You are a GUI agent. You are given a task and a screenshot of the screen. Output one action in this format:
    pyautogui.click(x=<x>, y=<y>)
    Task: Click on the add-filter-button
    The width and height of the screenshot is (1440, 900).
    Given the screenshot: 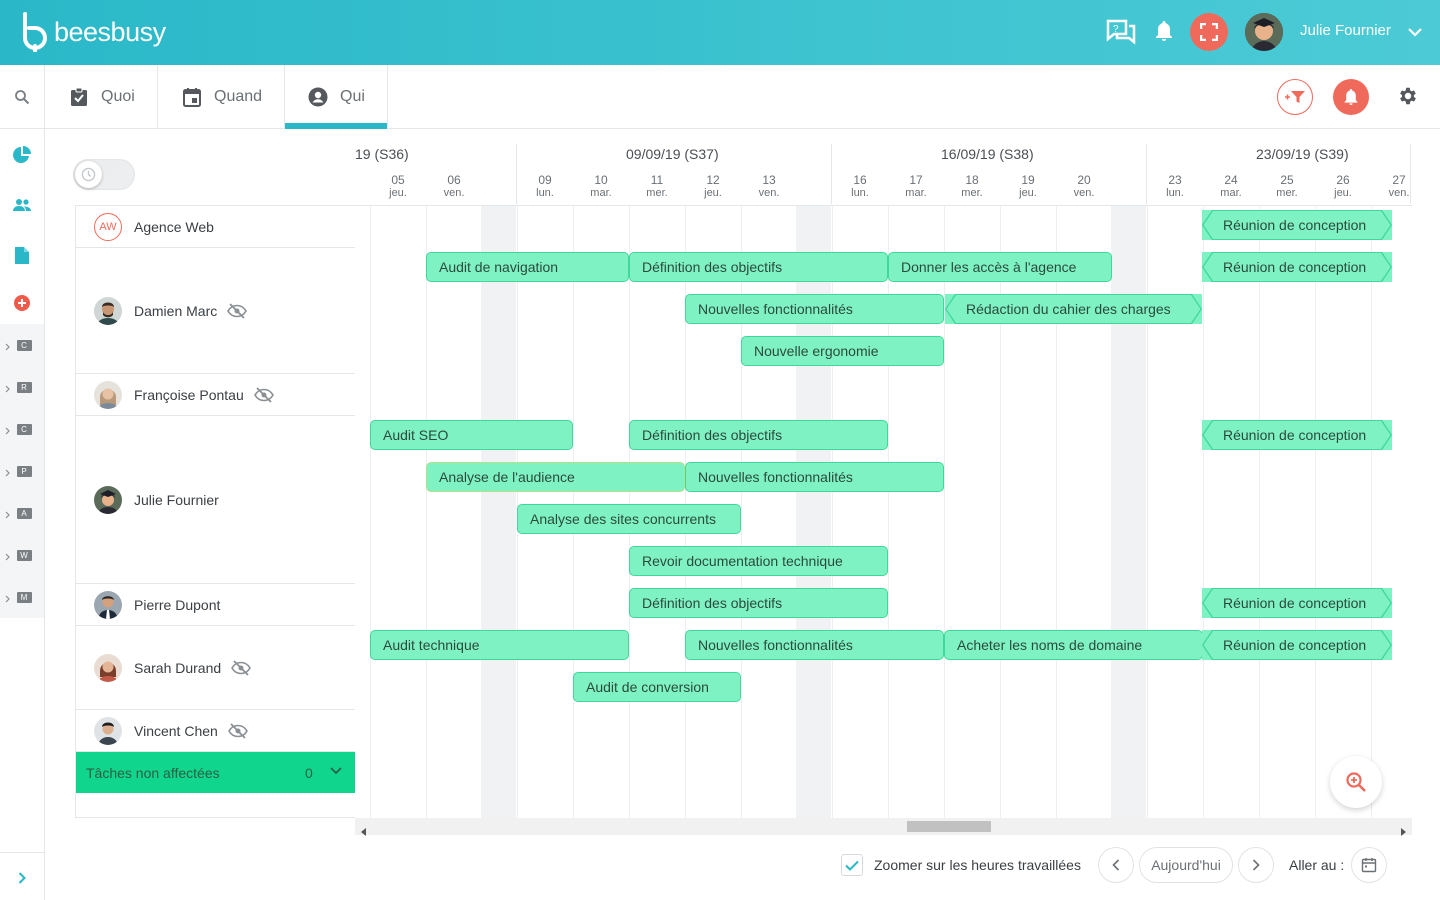 What is the action you would take?
    pyautogui.click(x=1295, y=97)
    